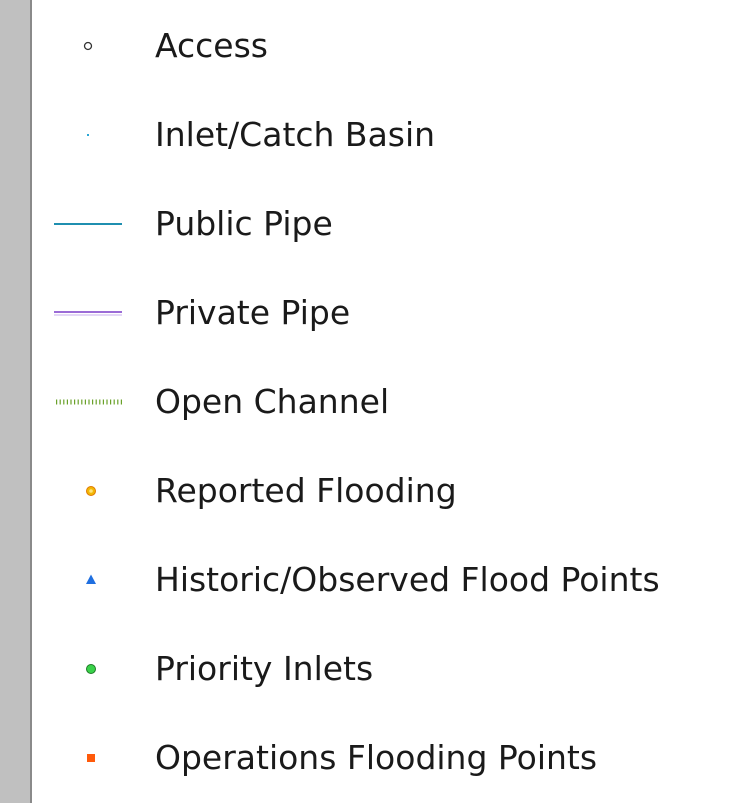 This screenshot has width=744, height=803. Describe the element at coordinates (88, 580) in the screenshot. I see `triangle-icon` at that location.